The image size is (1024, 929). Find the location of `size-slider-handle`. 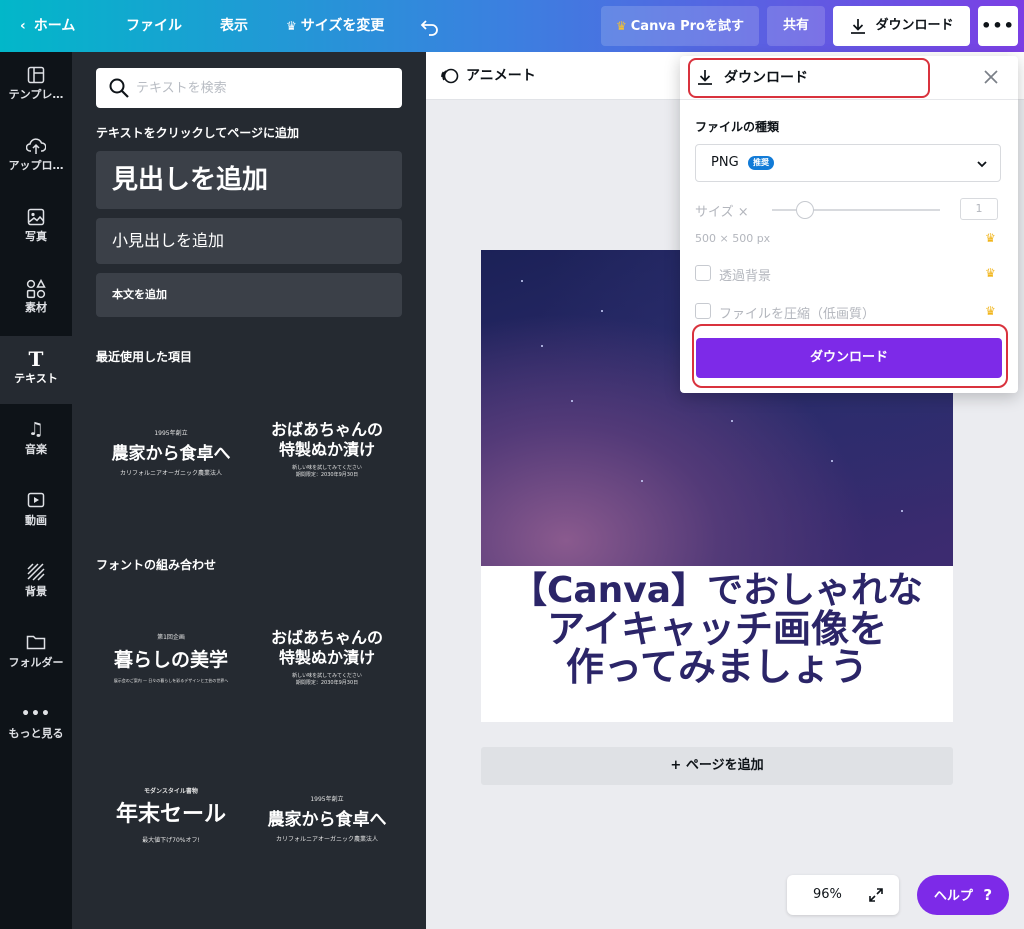

size-slider-handle is located at coordinates (805, 210).